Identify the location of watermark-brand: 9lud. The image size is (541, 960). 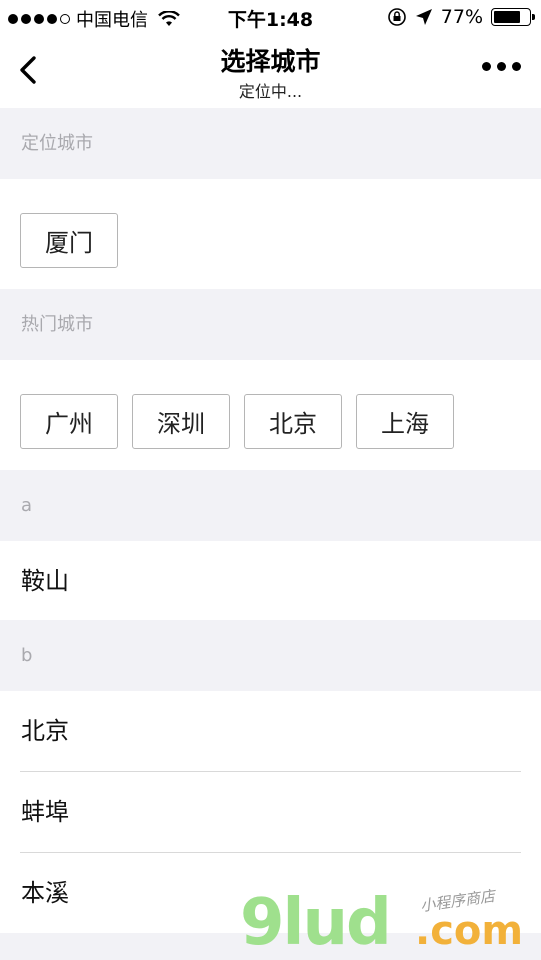
(316, 923).